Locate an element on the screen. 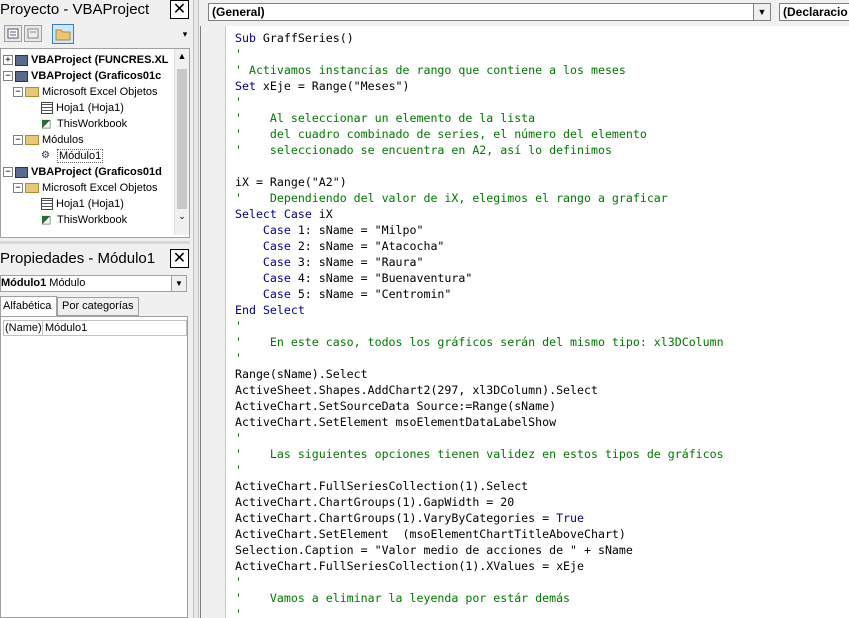 Image resolution: width=849 pixels, height=618 pixels. tree-item: ⚙ Módulo1 is located at coordinates (72, 156).